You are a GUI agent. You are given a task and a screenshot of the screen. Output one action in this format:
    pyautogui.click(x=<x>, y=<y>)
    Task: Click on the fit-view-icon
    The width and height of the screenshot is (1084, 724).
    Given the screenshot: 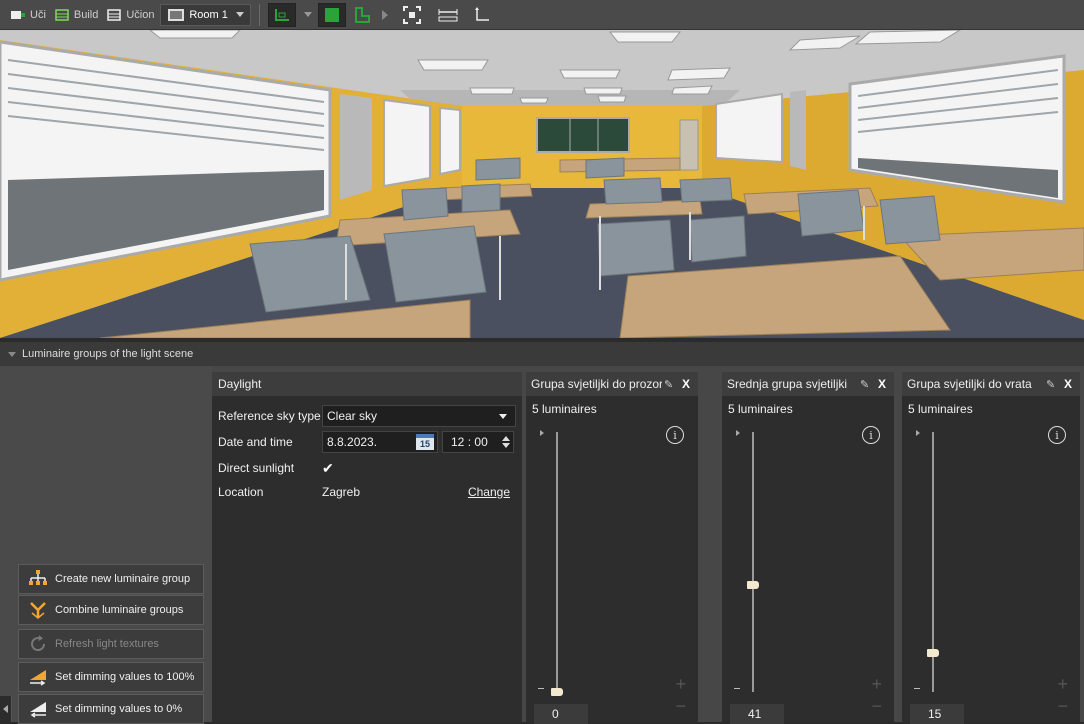 What is the action you would take?
    pyautogui.click(x=411, y=14)
    